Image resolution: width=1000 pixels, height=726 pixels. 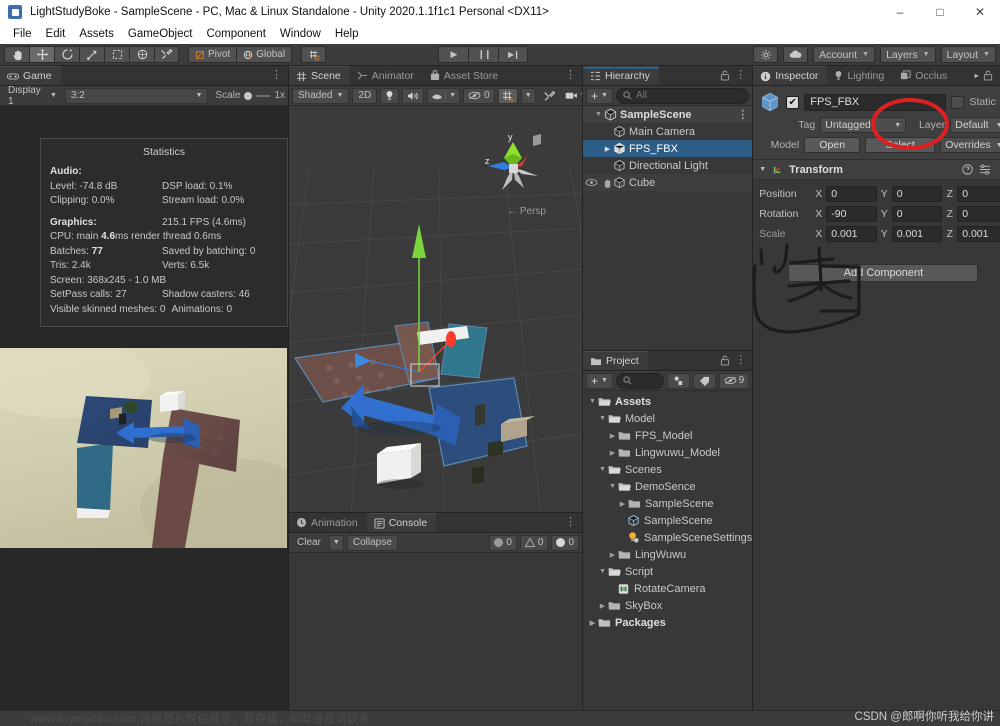 I want to click on scene-menu-icon: ⋮, so click(x=742, y=114).